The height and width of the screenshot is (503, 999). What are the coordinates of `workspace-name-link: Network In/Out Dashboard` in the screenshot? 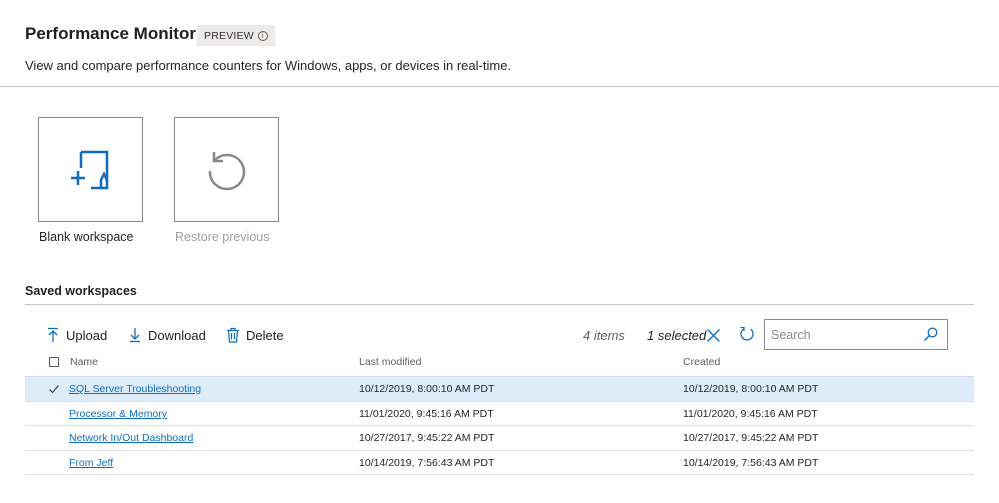 It's located at (131, 438).